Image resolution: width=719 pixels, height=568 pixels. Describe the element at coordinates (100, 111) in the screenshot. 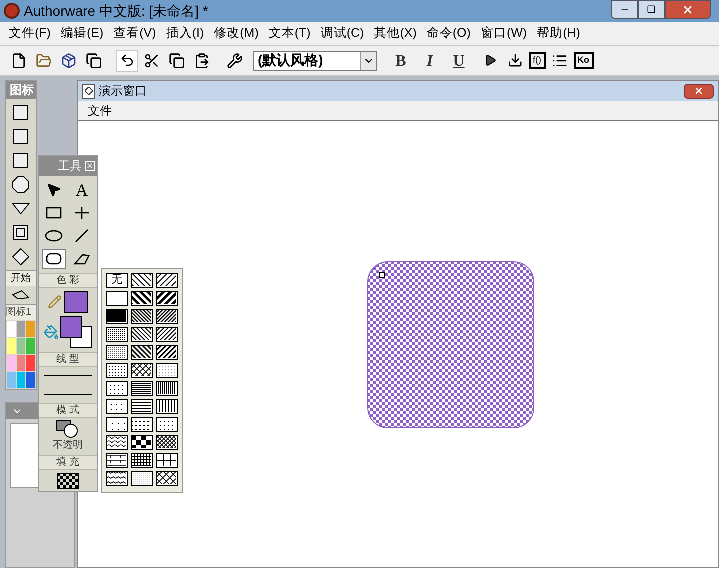

I see `menu-item: 文件` at that location.